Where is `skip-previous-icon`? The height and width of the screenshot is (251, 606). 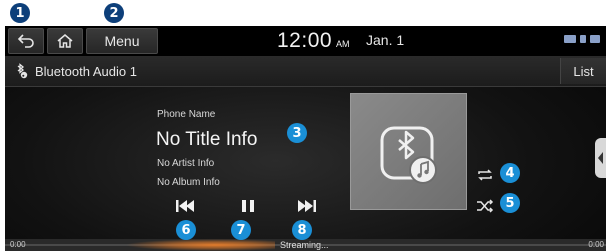 skip-previous-icon is located at coordinates (185, 206).